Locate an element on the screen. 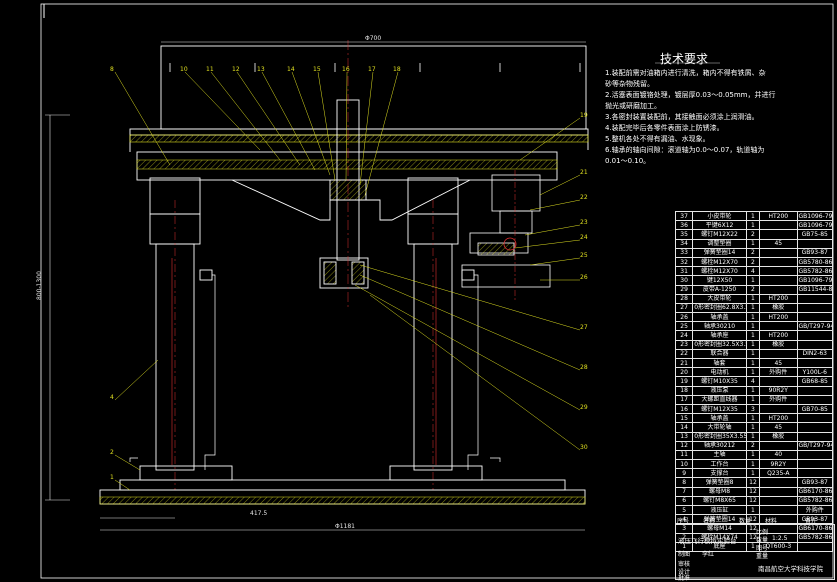 The image size is (837, 582). bom-row: 37 小皮带轮 1 HT200 GB1096-79 is located at coordinates (754, 216).